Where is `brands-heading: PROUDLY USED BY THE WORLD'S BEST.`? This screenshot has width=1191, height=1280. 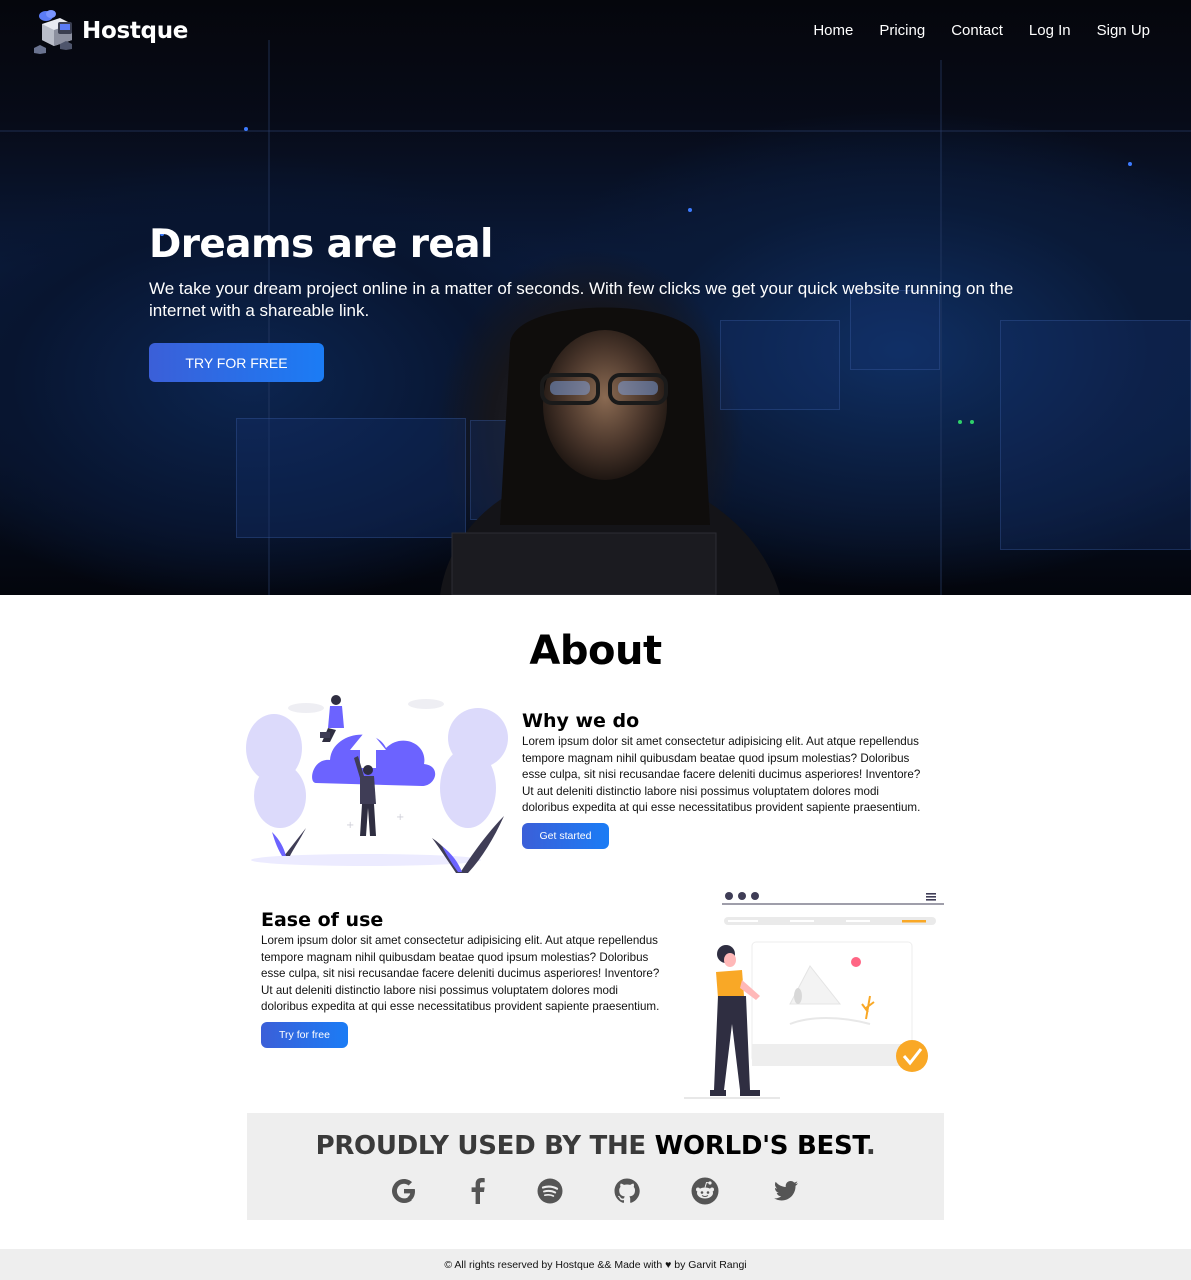
brands-heading: PROUDLY USED BY THE WORLD'S BEST. is located at coordinates (595, 1146).